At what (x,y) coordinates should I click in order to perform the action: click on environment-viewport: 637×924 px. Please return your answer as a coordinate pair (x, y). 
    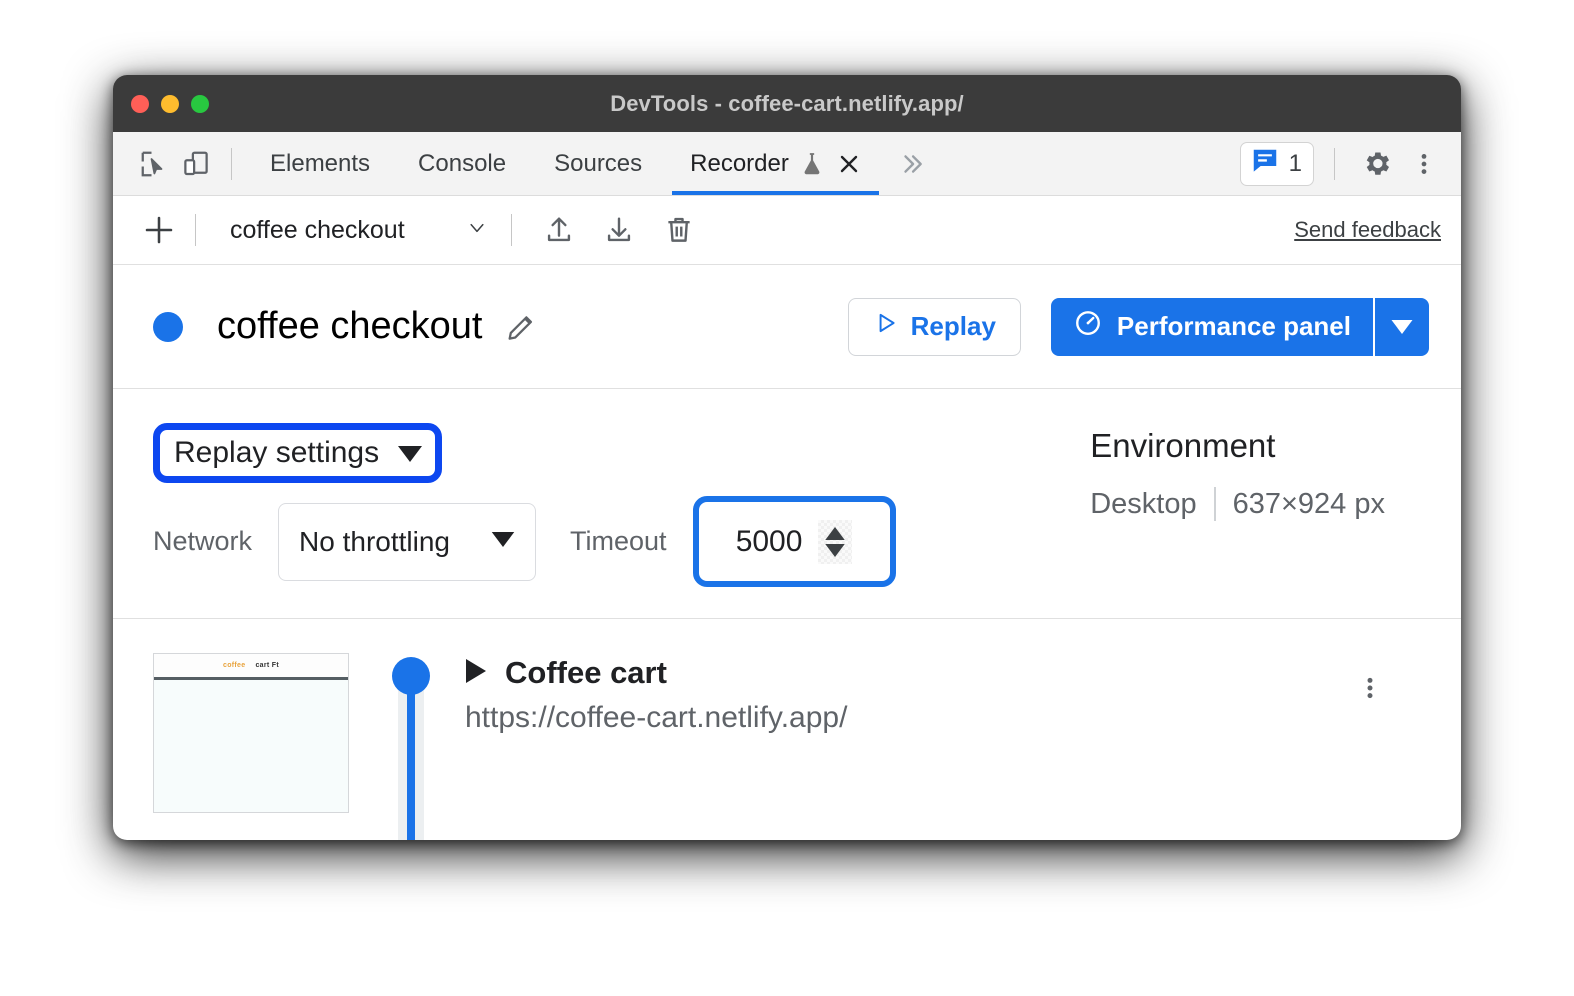
    Looking at the image, I should click on (1308, 503).